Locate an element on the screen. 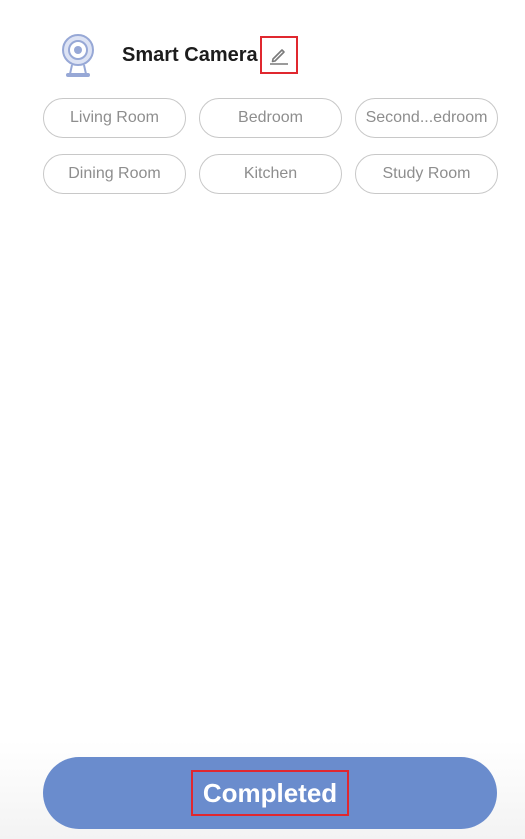 Image resolution: width=525 pixels, height=839 pixels. room-chip-living-room: Living Room is located at coordinates (114, 118).